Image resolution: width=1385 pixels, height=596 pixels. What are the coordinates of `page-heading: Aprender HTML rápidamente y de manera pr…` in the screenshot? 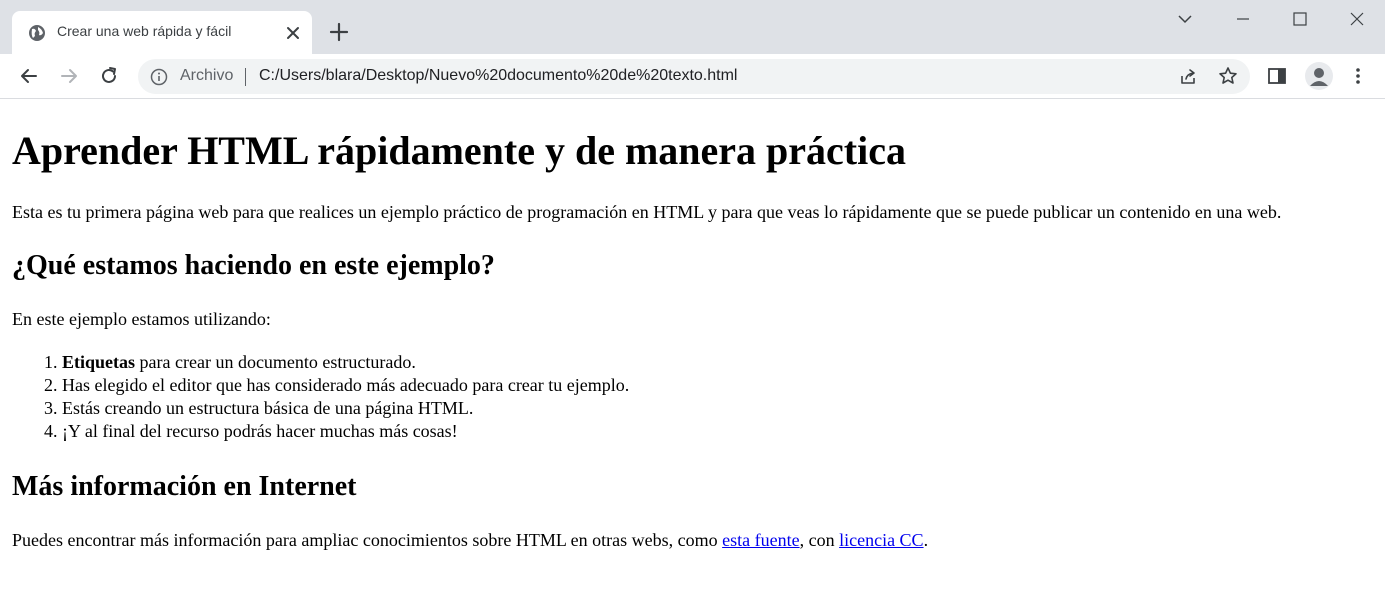 It's located at (459, 150).